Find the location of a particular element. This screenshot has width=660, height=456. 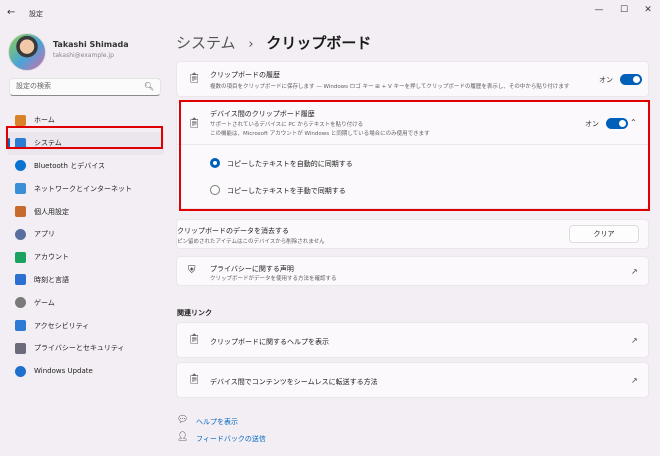

page-title: クリップボード is located at coordinates (319, 43).